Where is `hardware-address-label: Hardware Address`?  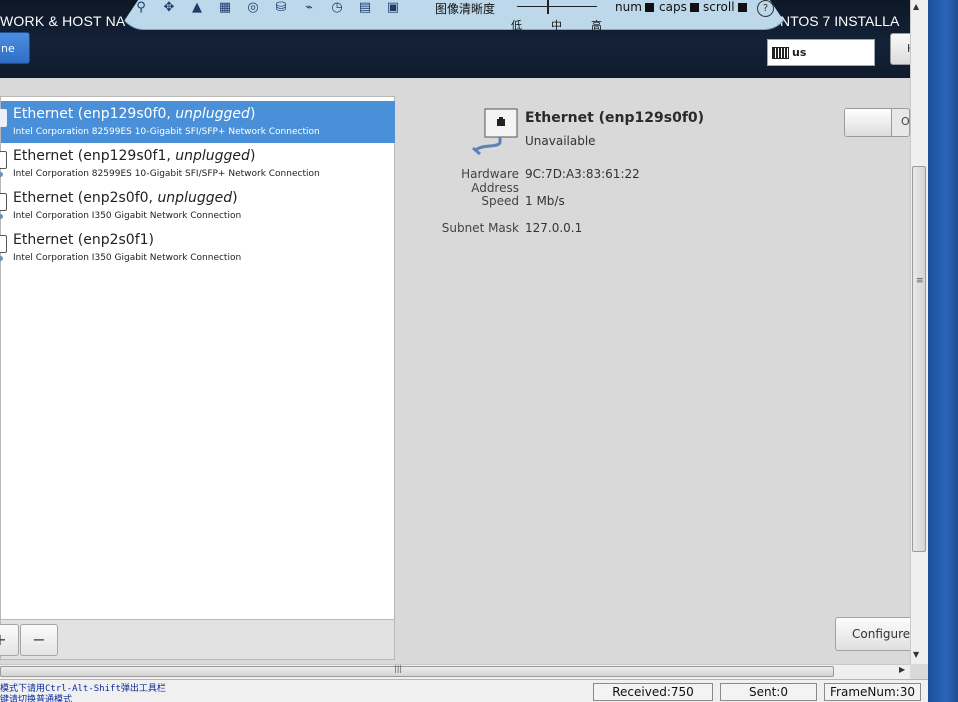 hardware-address-label: Hardware Address is located at coordinates (490, 181).